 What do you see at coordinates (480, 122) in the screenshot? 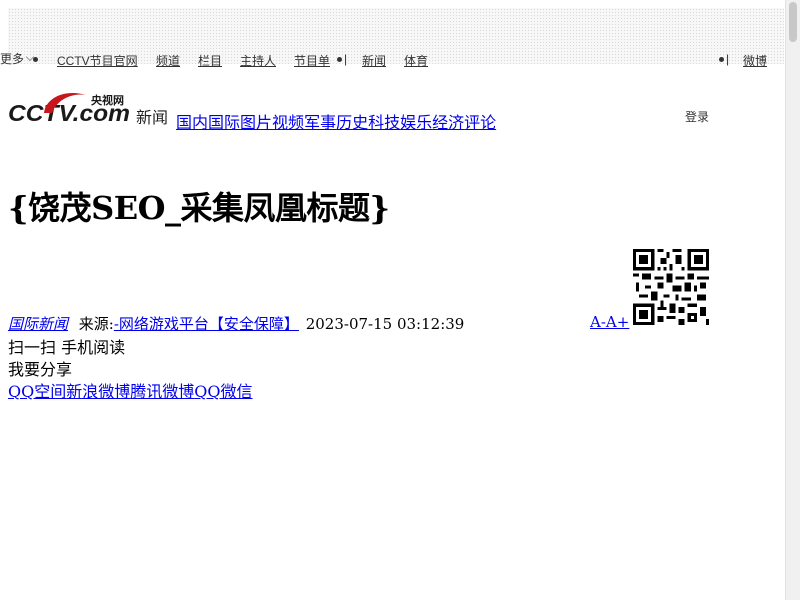
I see `main-nav-opinion: 评论` at bounding box center [480, 122].